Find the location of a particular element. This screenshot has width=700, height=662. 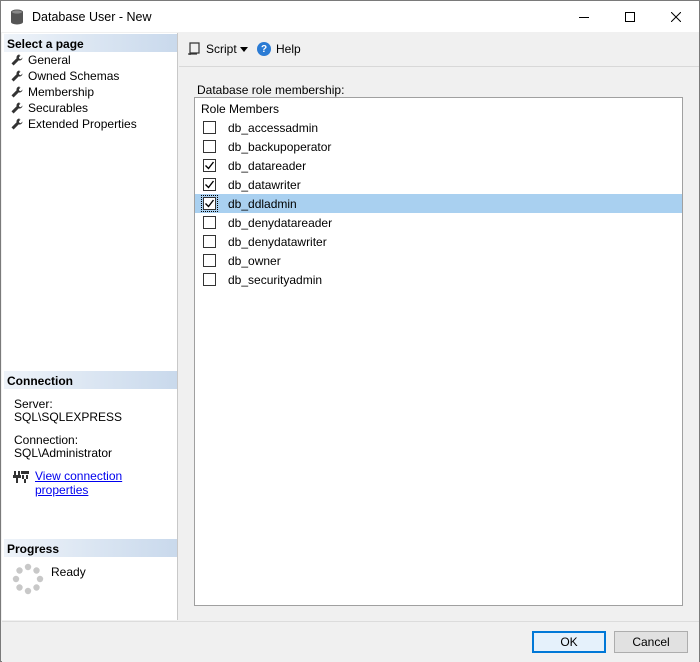

role-name: db_datawriter is located at coordinates (264, 185).